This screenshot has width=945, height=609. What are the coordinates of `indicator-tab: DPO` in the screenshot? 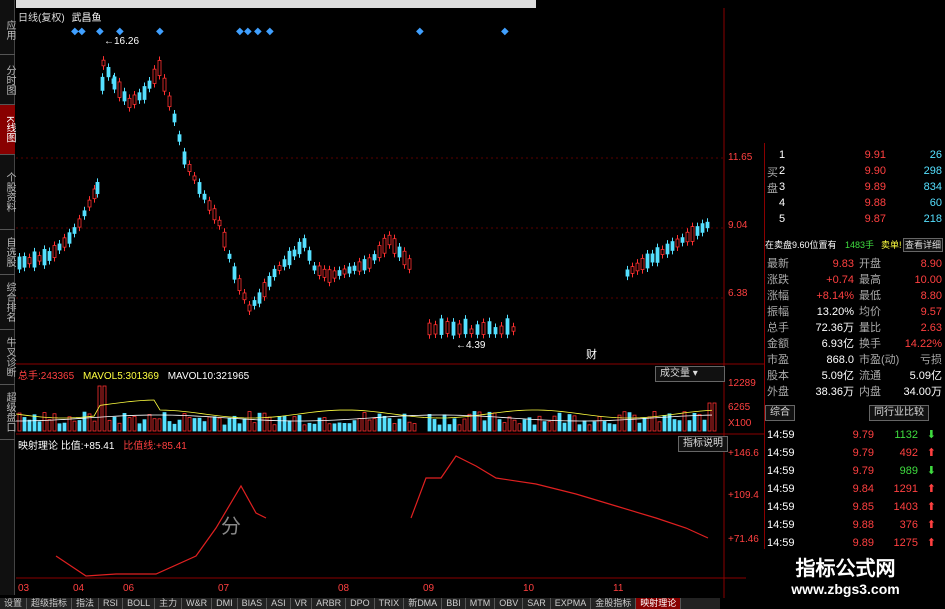 It's located at (360, 603).